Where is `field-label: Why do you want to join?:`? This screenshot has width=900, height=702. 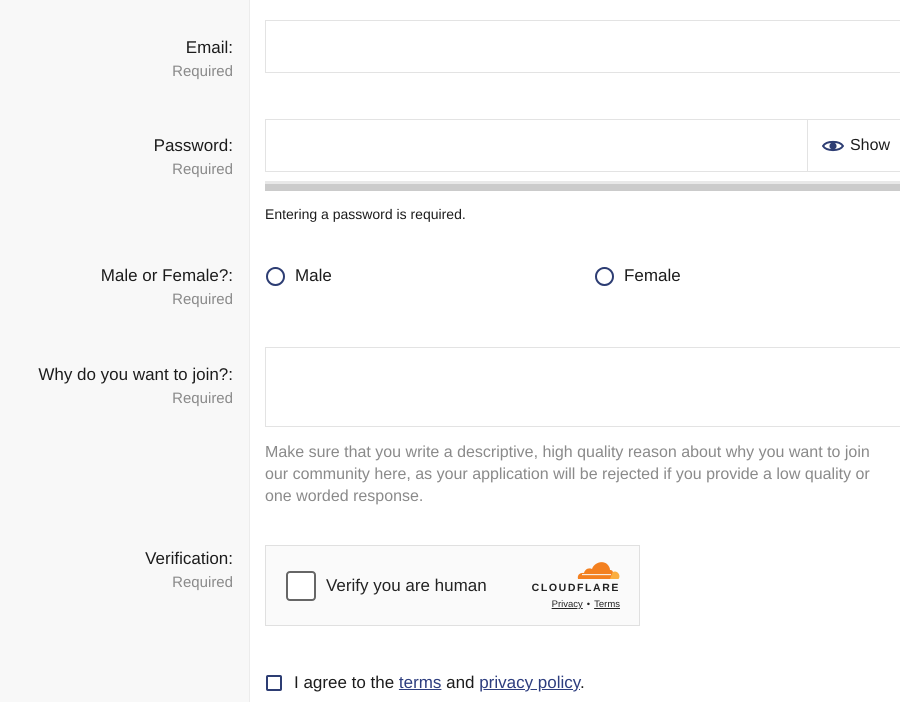
field-label: Why do you want to join?: is located at coordinates (135, 375).